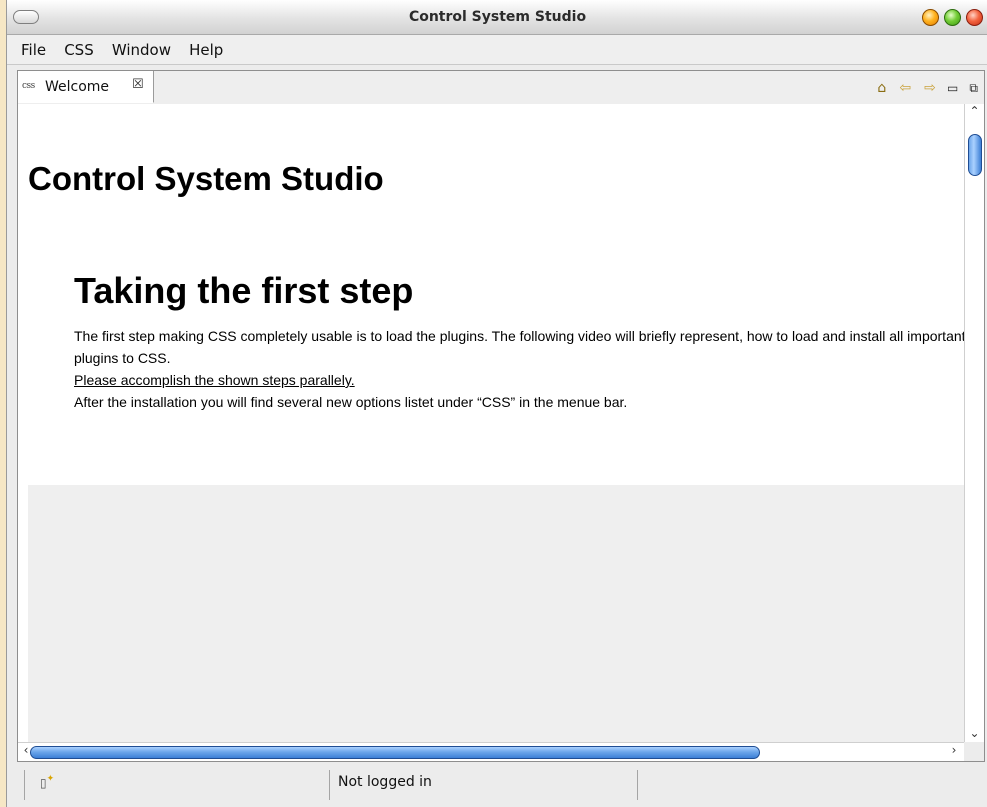  I want to click on fast-view-icon: ▯✦, so click(47, 782).